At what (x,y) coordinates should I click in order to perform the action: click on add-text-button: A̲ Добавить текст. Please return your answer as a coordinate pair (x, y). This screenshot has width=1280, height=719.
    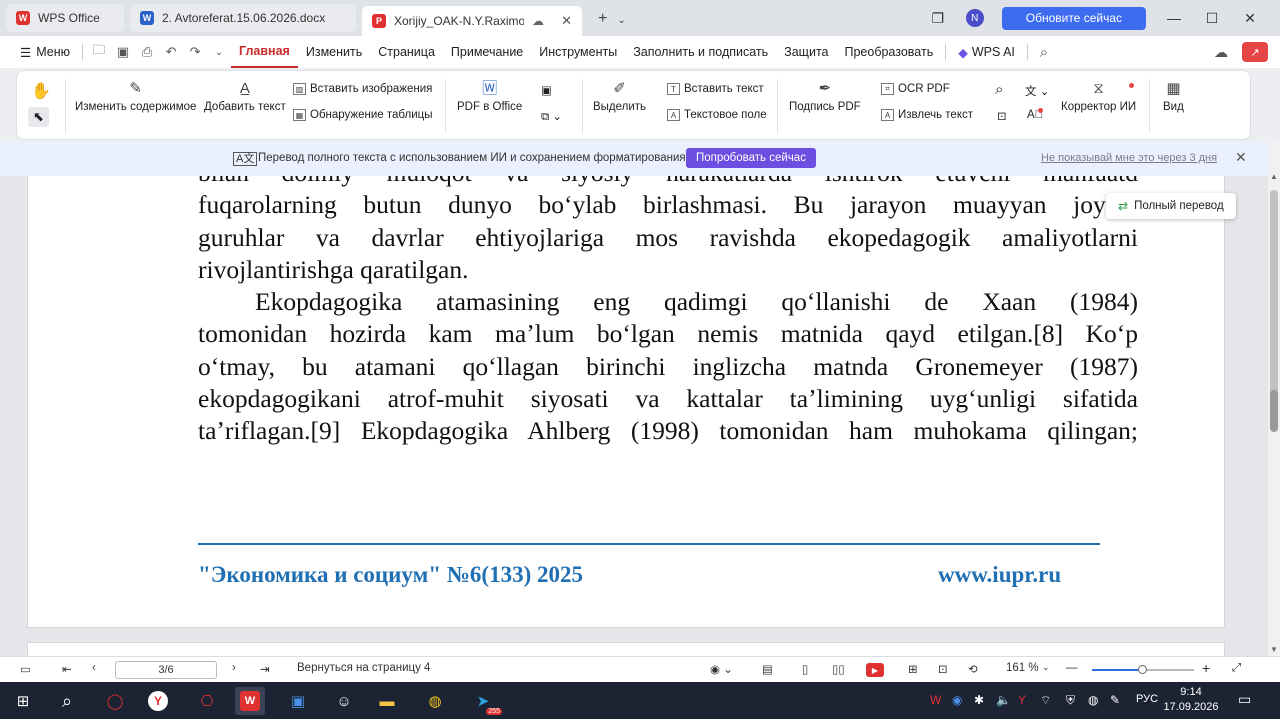
    Looking at the image, I should click on (245, 97).